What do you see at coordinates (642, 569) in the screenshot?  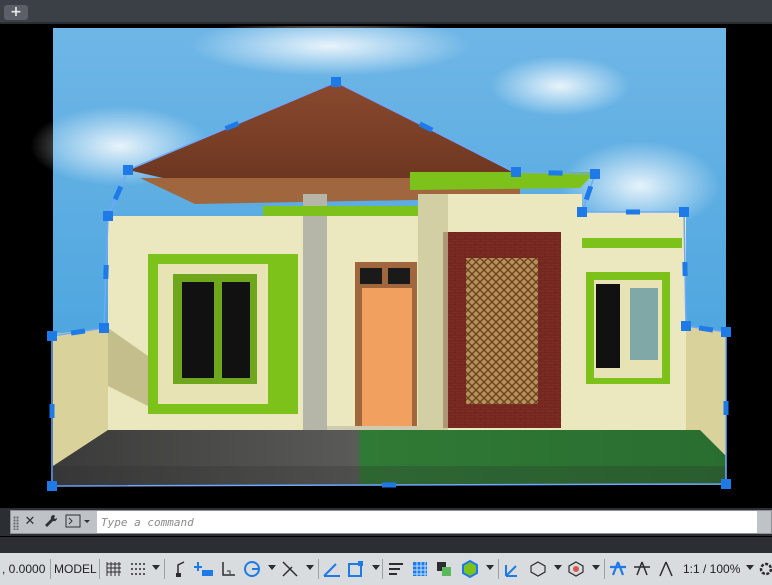 I see `auto-scale-icon` at bounding box center [642, 569].